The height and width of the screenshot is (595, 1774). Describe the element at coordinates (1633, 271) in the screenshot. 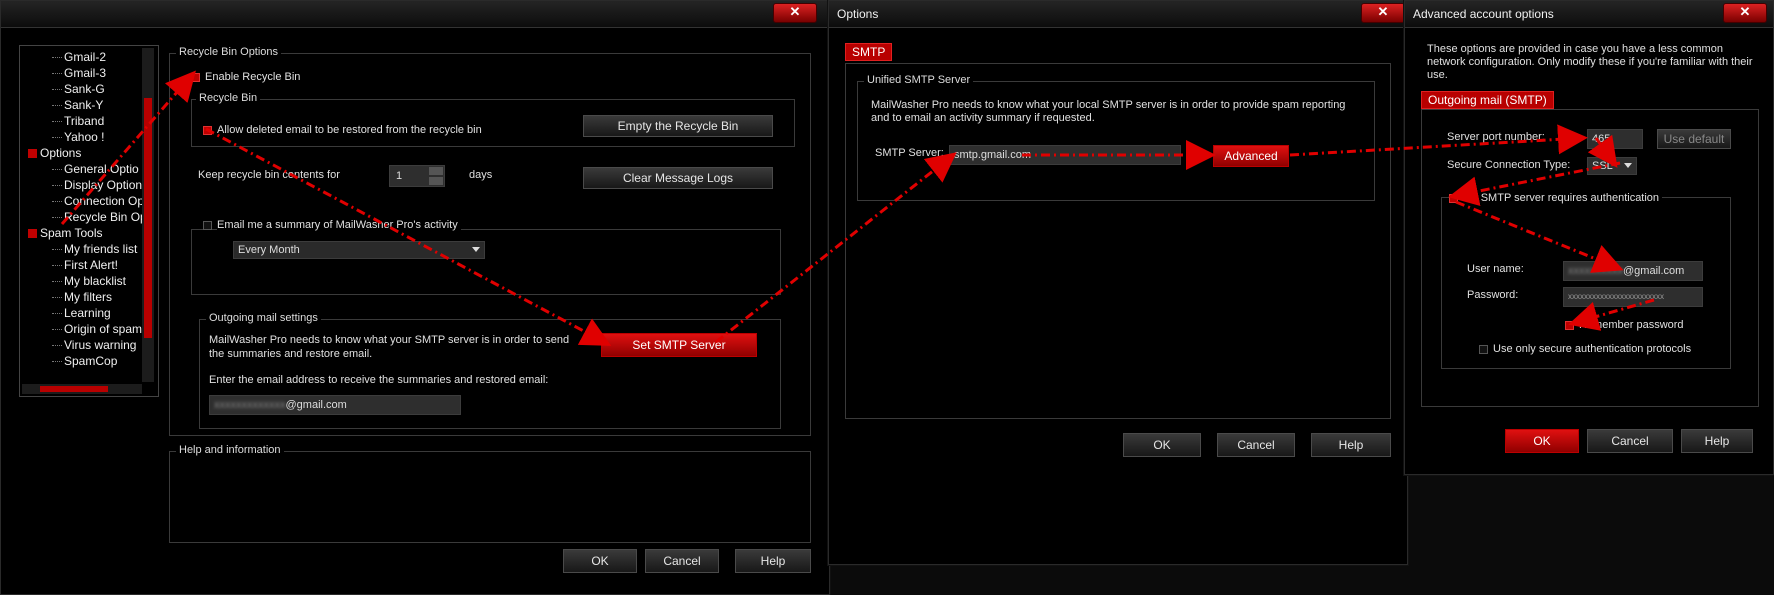

I see `username-input: xxxxxxxxxx@gmail.com` at that location.